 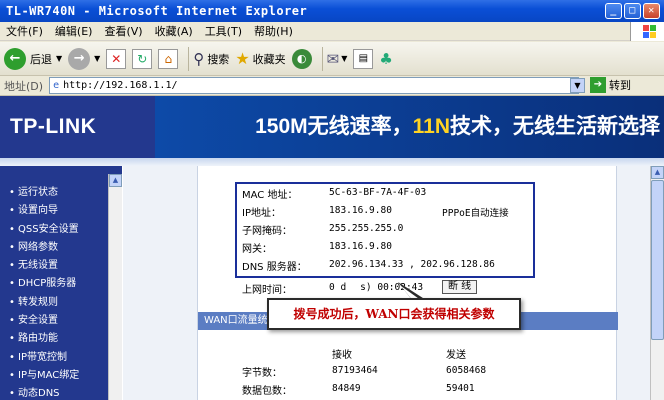 I want to click on sidebar-item-bandwidth: IP带宽控制, so click(x=61, y=358).